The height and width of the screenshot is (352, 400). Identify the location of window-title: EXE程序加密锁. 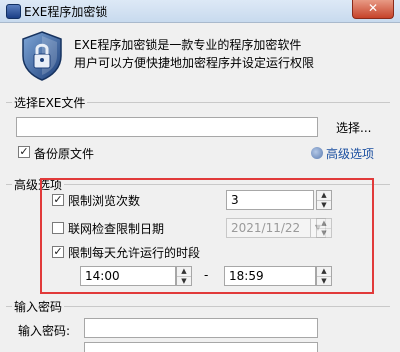
(66, 12).